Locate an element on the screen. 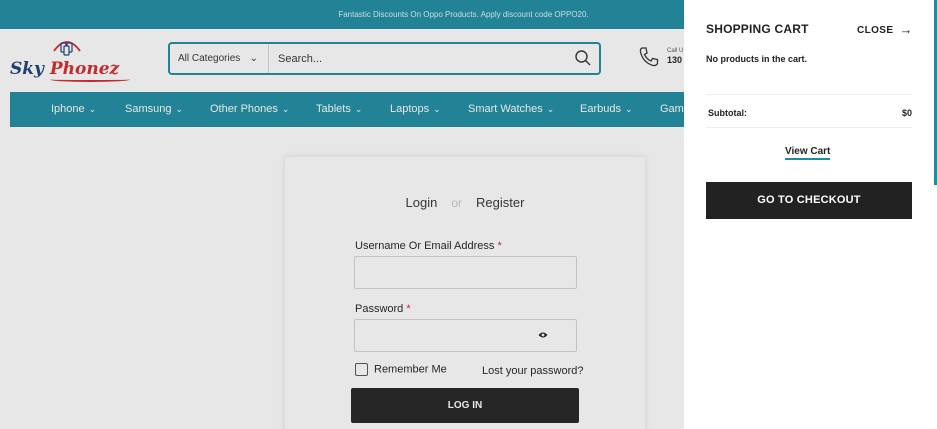 The height and width of the screenshot is (429, 937). view-cart-link: View Cart is located at coordinates (808, 153).